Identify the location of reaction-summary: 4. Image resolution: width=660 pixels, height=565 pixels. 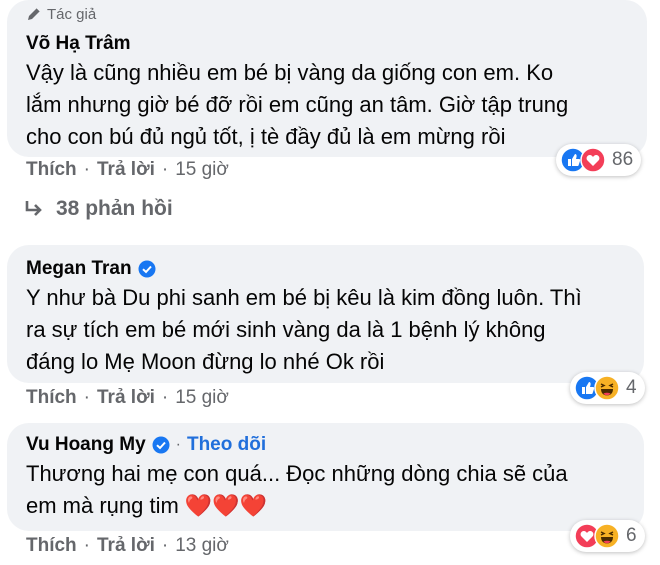
(607, 388).